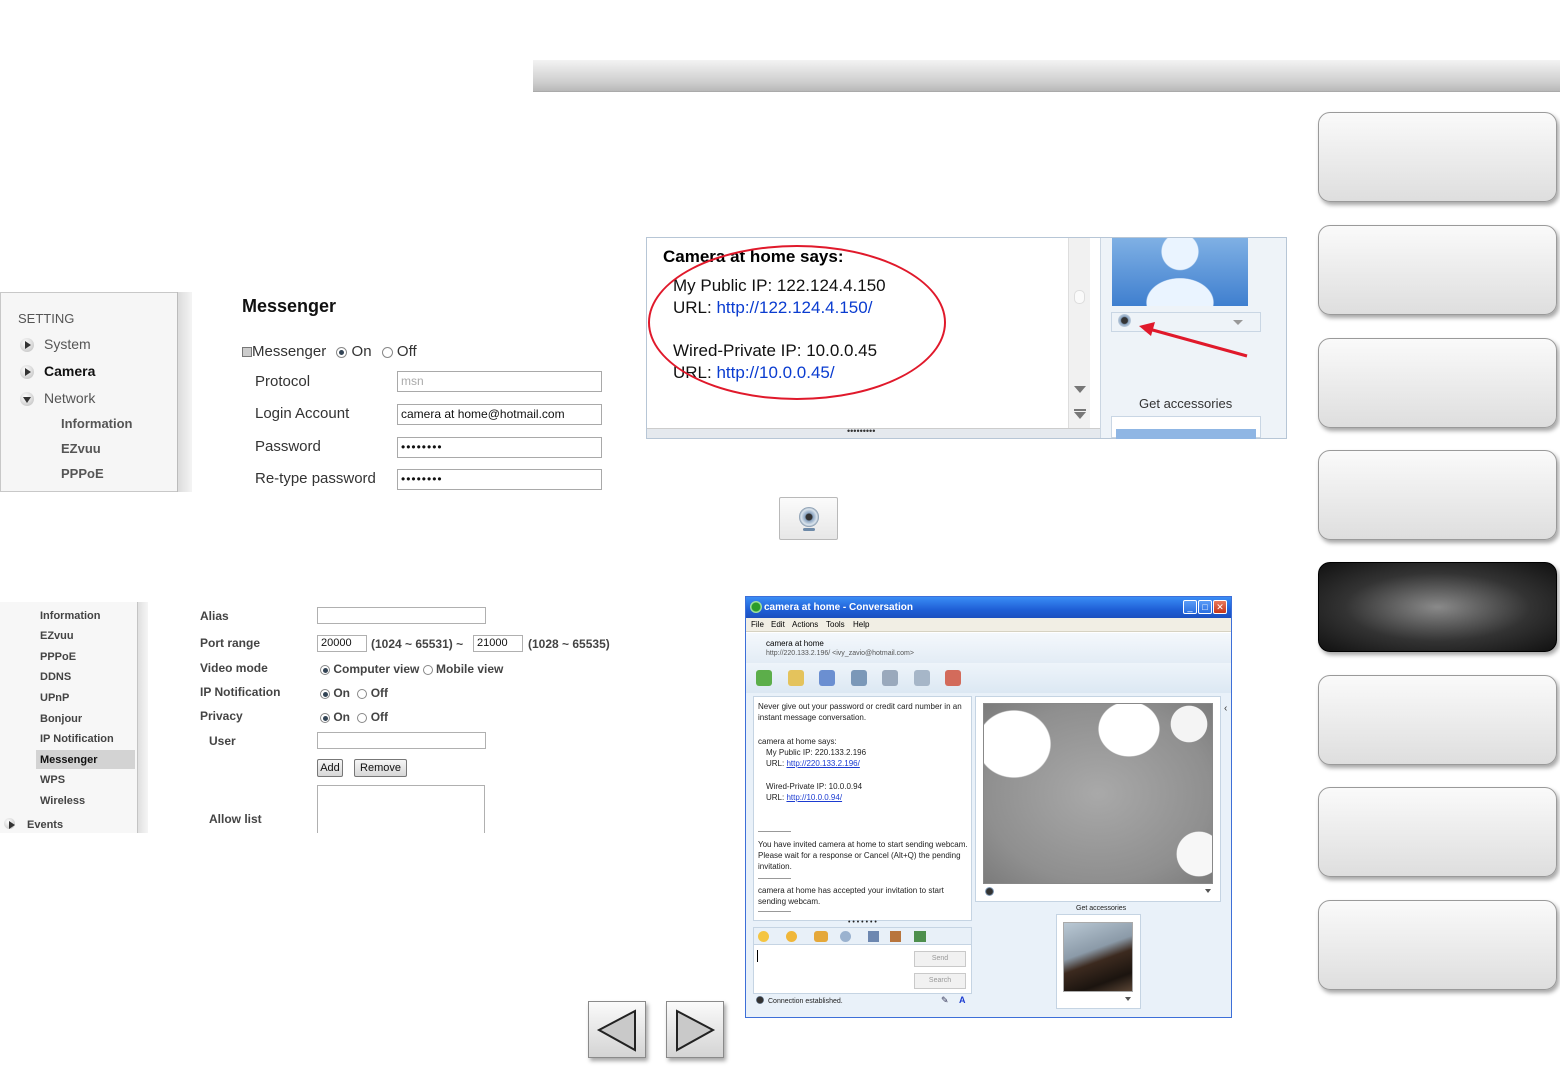  I want to click on port-from-field: 20000, so click(342, 643).